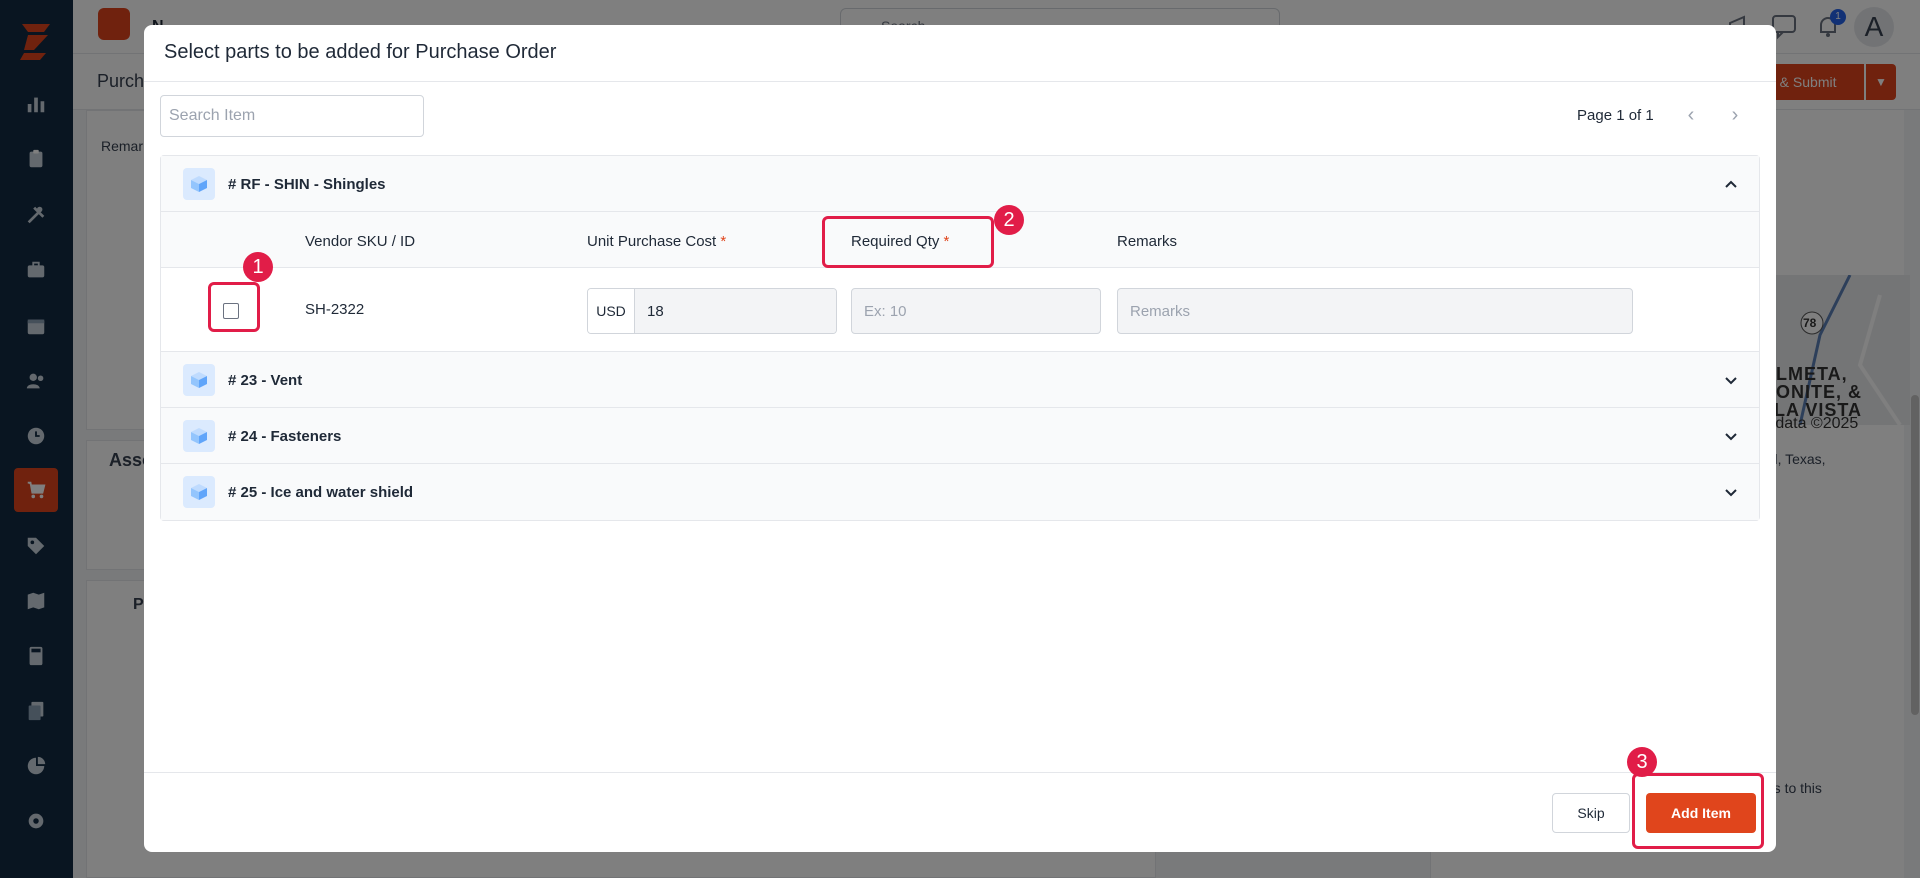  I want to click on part-name: # RF - SHIN - Shingles, so click(307, 184).